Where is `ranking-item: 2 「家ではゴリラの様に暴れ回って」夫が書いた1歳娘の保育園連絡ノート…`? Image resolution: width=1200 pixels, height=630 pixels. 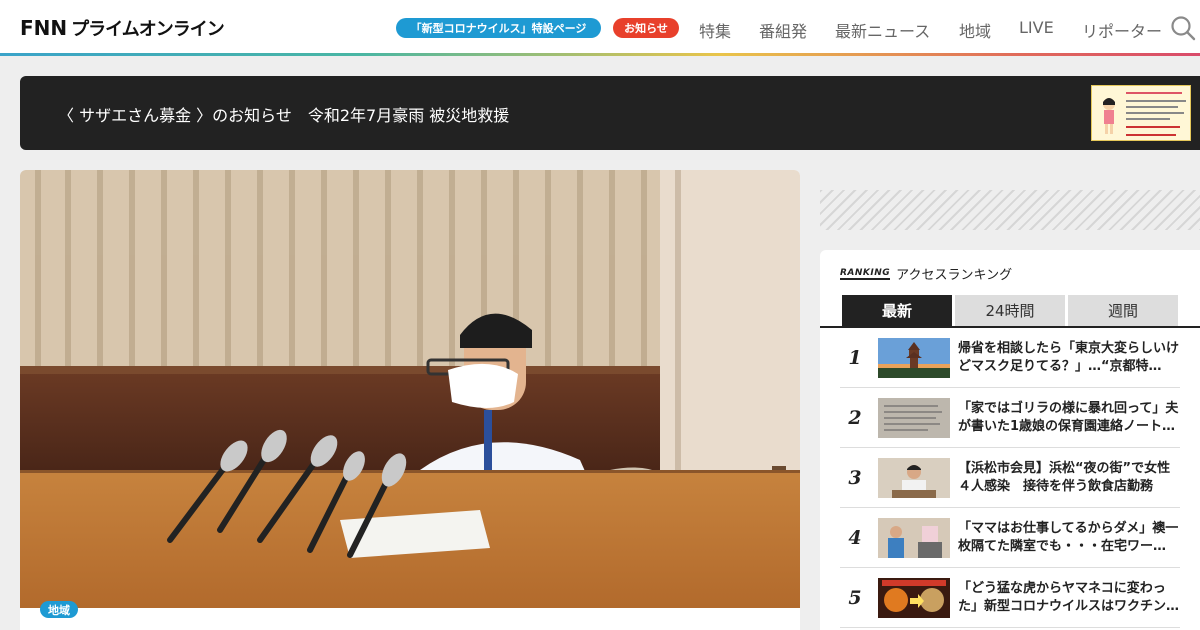
ranking-item: 2 「家ではゴリラの様に暴れ回って」夫が書いた1歳娘の保育園連絡ノート… is located at coordinates (1010, 418).